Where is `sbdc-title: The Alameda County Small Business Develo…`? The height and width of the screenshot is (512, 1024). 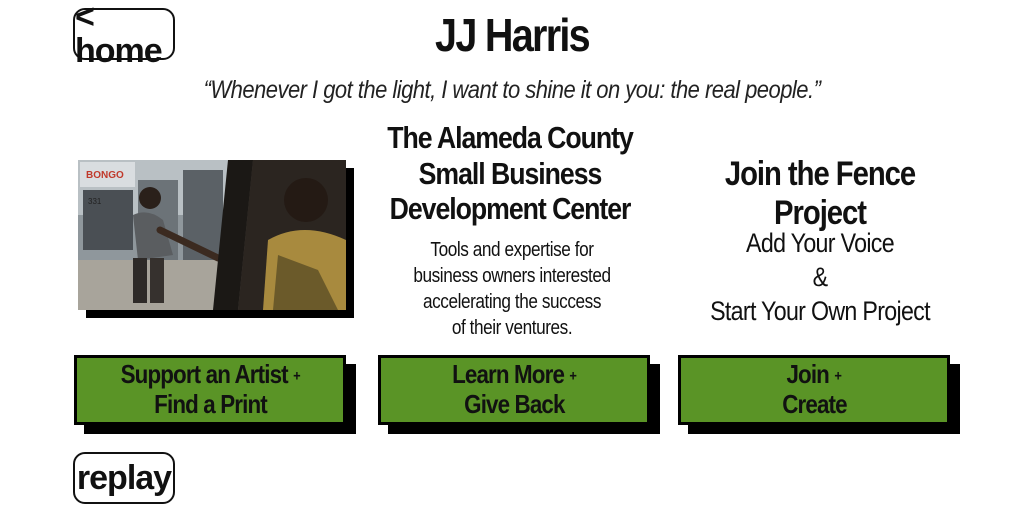
sbdc-title: The Alameda County Small Business Develo… is located at coordinates (510, 173).